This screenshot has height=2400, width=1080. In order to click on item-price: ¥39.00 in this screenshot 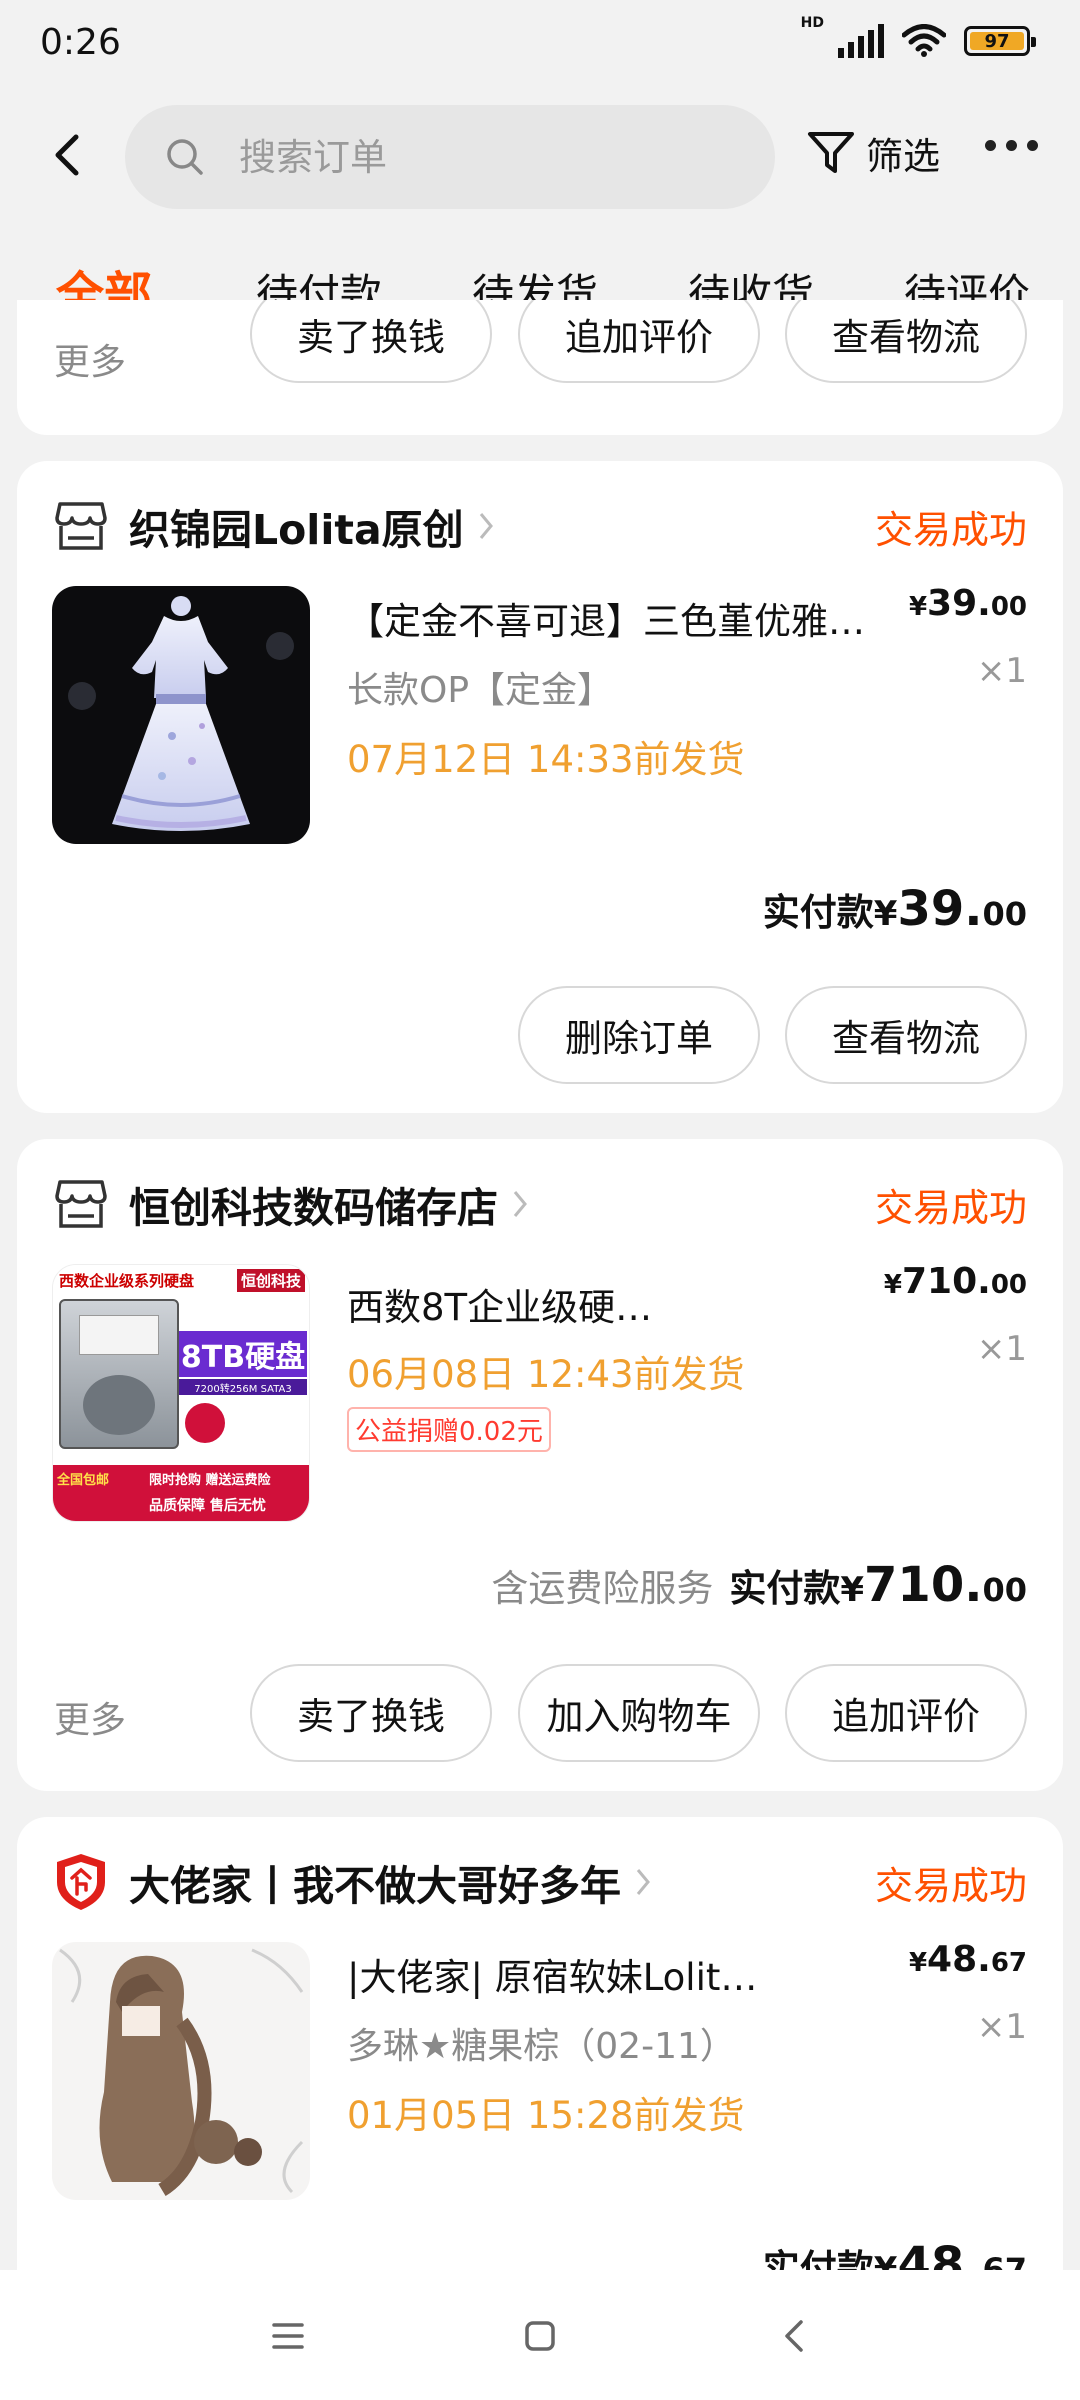, I will do `click(968, 603)`.